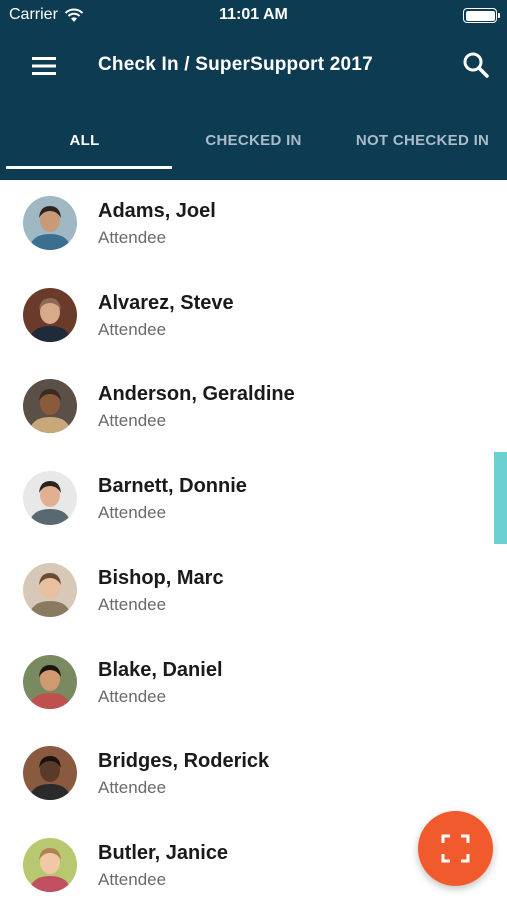 The height and width of the screenshot is (900, 507). What do you see at coordinates (172, 486) in the screenshot?
I see `attendee-name: Barnett, Donnie` at bounding box center [172, 486].